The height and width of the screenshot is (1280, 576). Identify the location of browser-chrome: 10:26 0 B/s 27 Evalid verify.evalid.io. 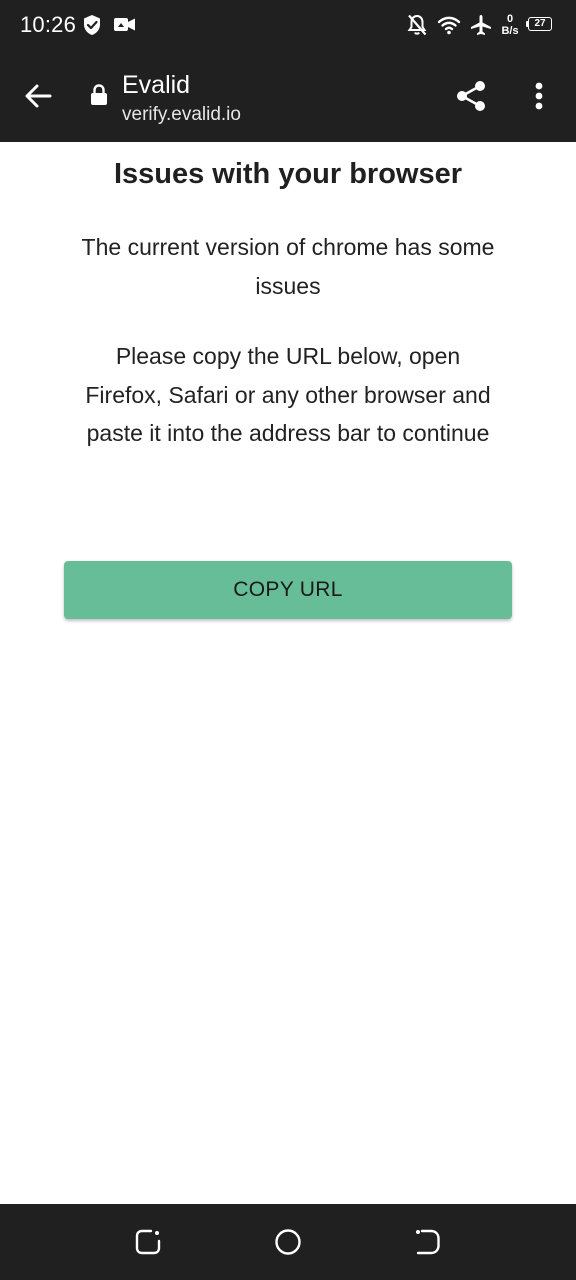
(288, 71).